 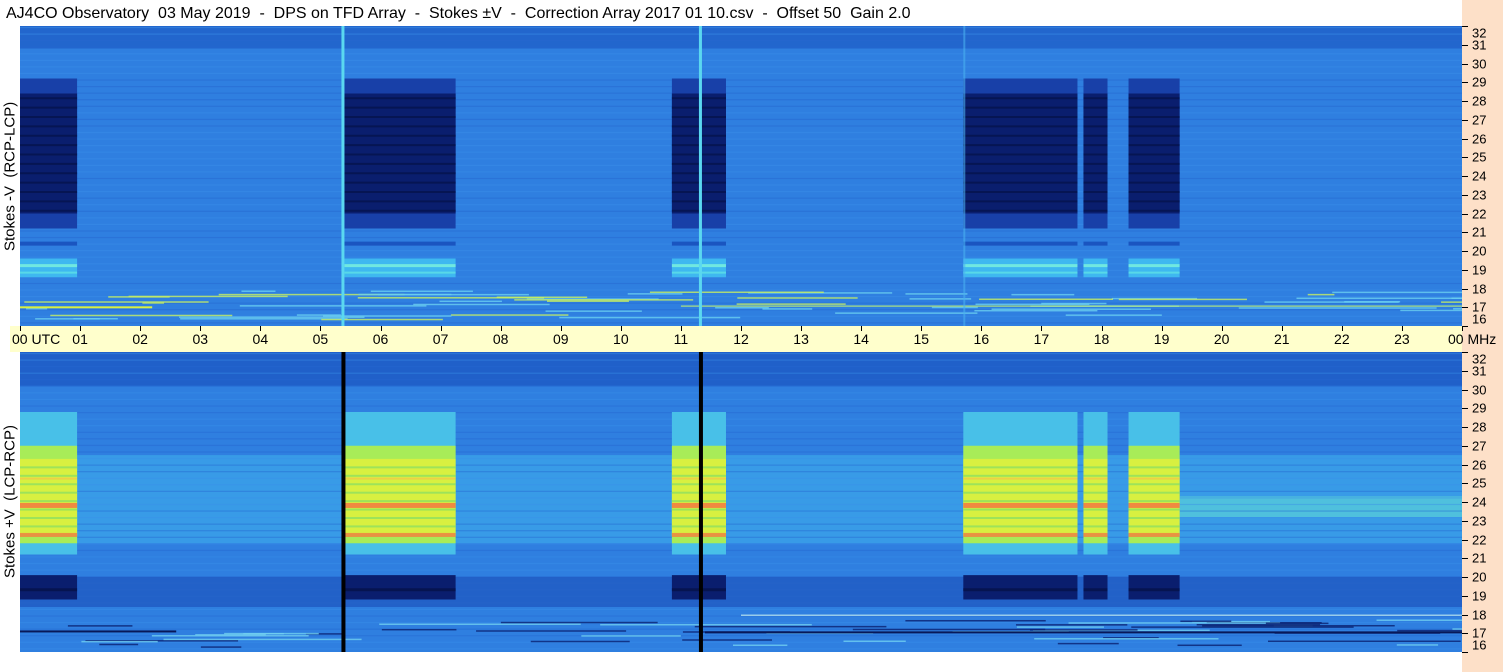 I want to click on time-tick-label: 04, so click(x=260, y=339).